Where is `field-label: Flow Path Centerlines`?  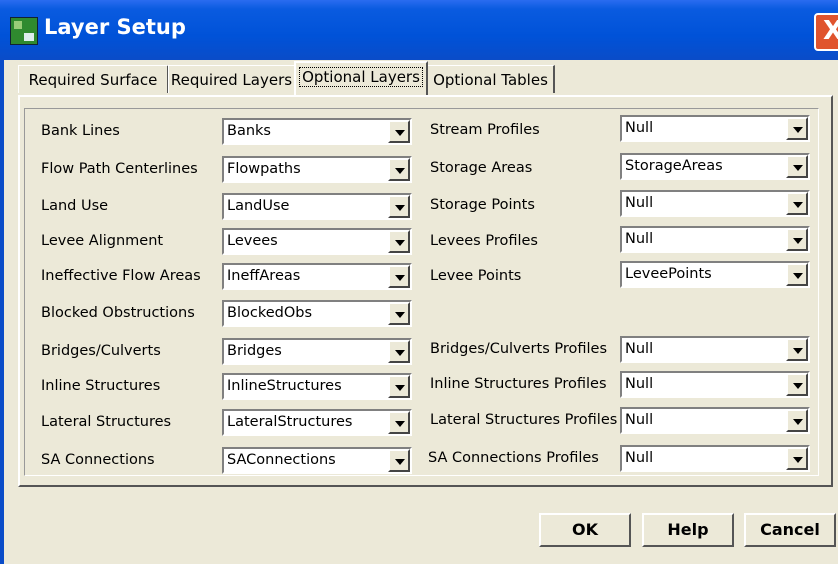
field-label: Flow Path Centerlines is located at coordinates (119, 169).